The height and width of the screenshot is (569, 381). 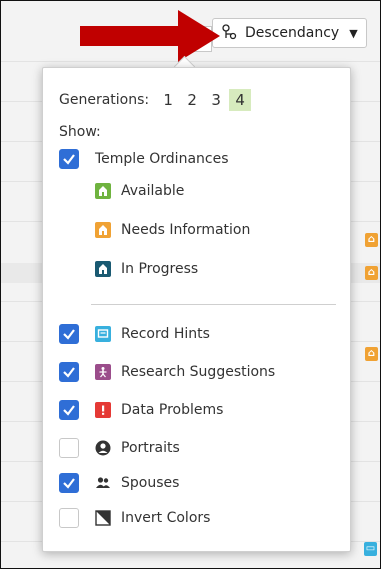 I want to click on temple-ordinances-option: Temple Ordinances, so click(x=144, y=159).